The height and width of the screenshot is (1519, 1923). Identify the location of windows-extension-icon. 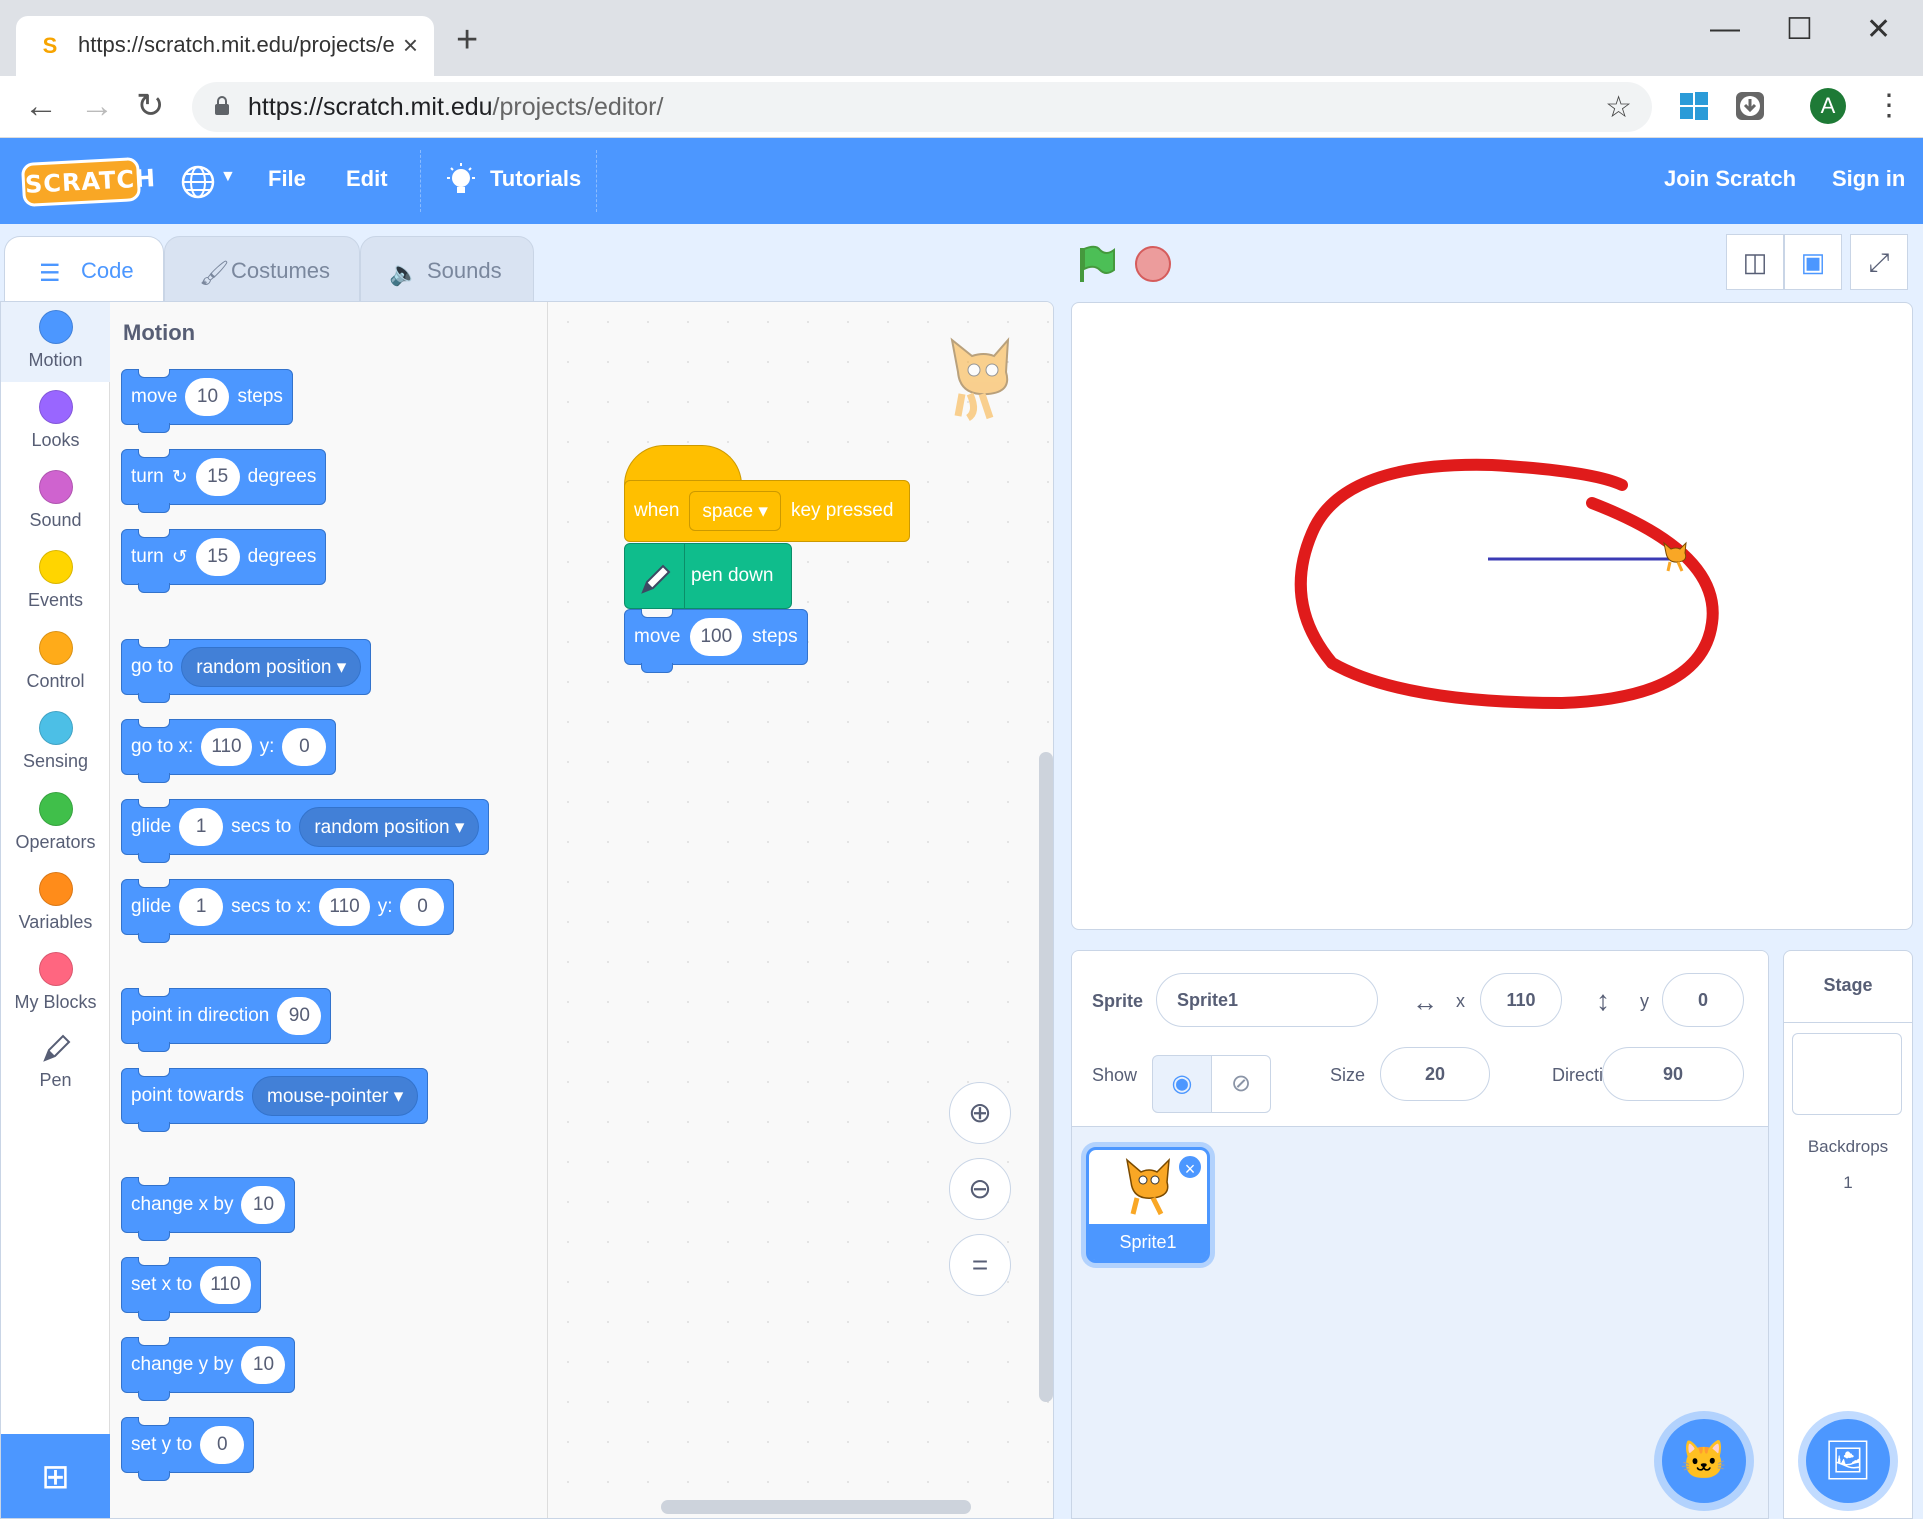
(1694, 106).